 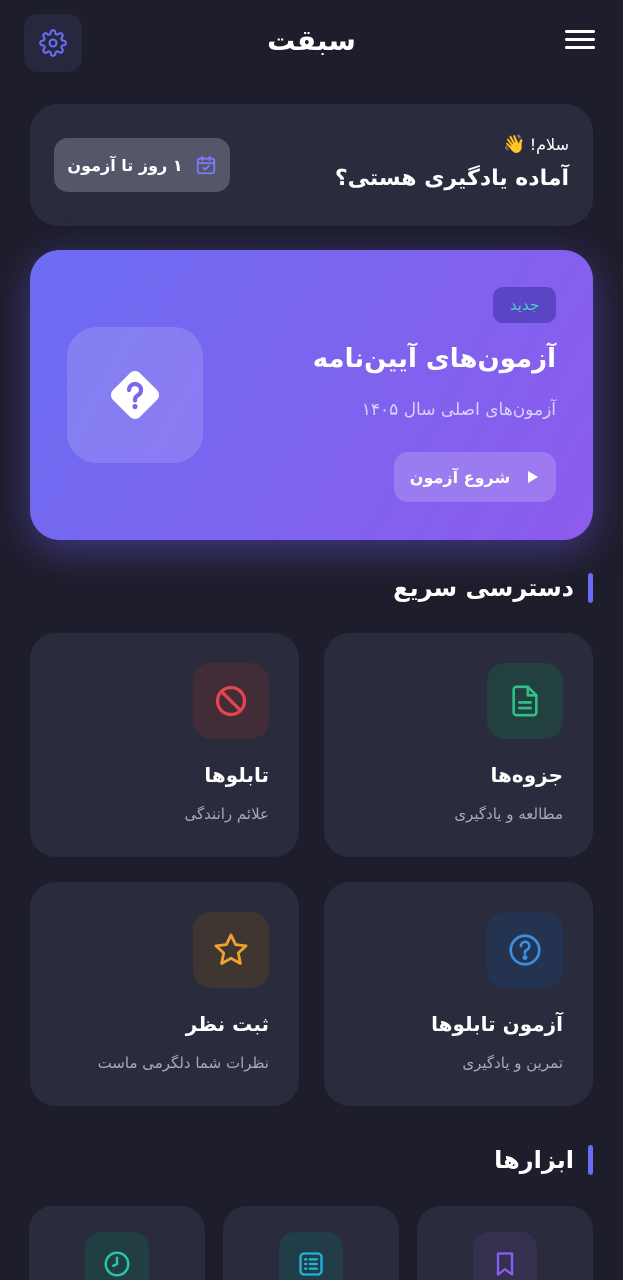 What do you see at coordinates (451, 178) in the screenshot?
I see `greeting-question: آماده یادگیری هستی؟` at bounding box center [451, 178].